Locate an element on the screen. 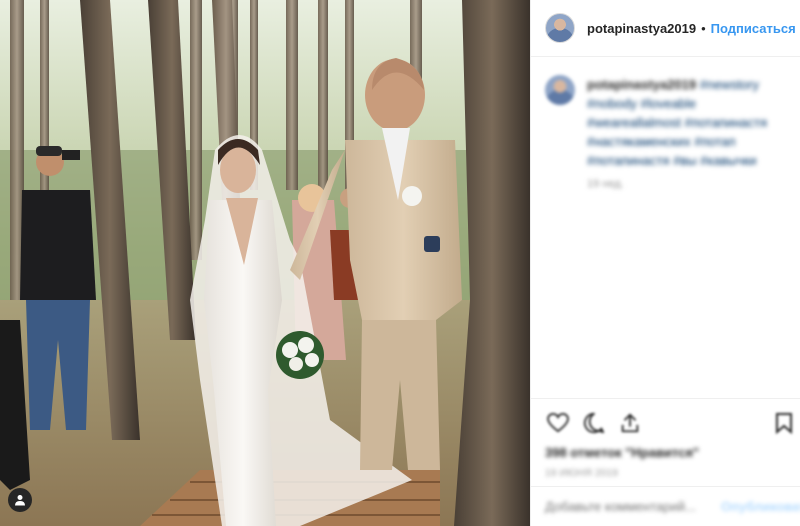 This screenshot has height=526, width=800. publish-button: Опубликовать is located at coordinates (760, 506).